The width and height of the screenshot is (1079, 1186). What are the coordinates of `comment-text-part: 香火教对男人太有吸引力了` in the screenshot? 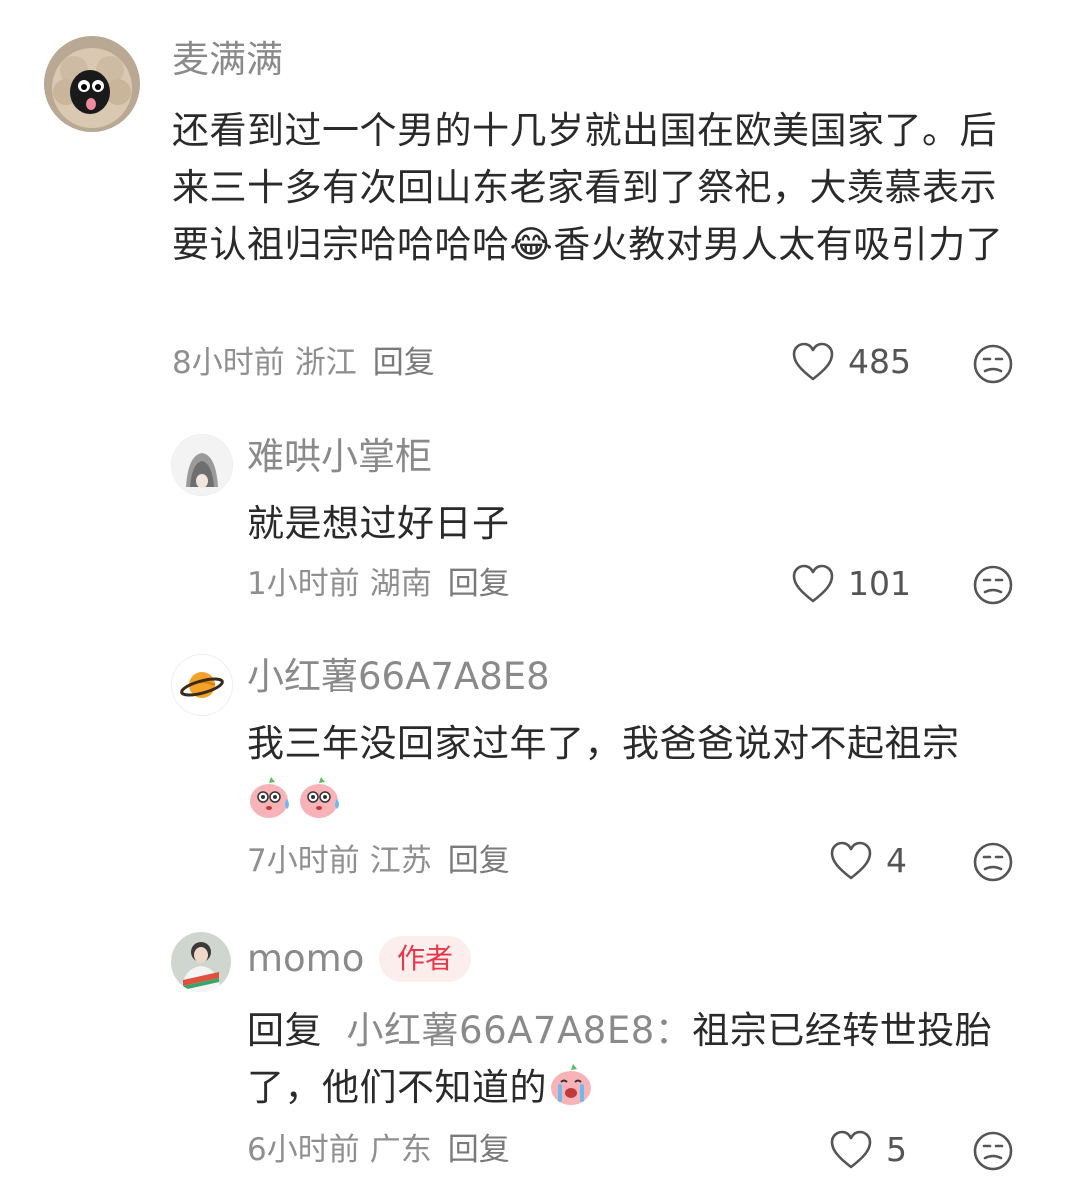 It's located at (778, 244).